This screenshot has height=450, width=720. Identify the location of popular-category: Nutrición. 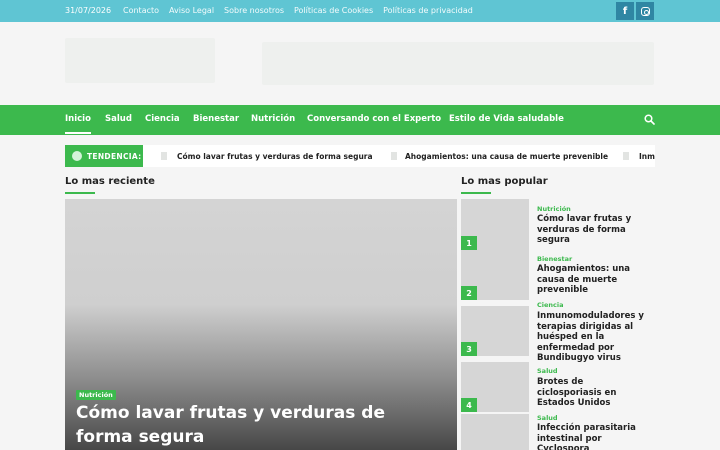
(554, 209).